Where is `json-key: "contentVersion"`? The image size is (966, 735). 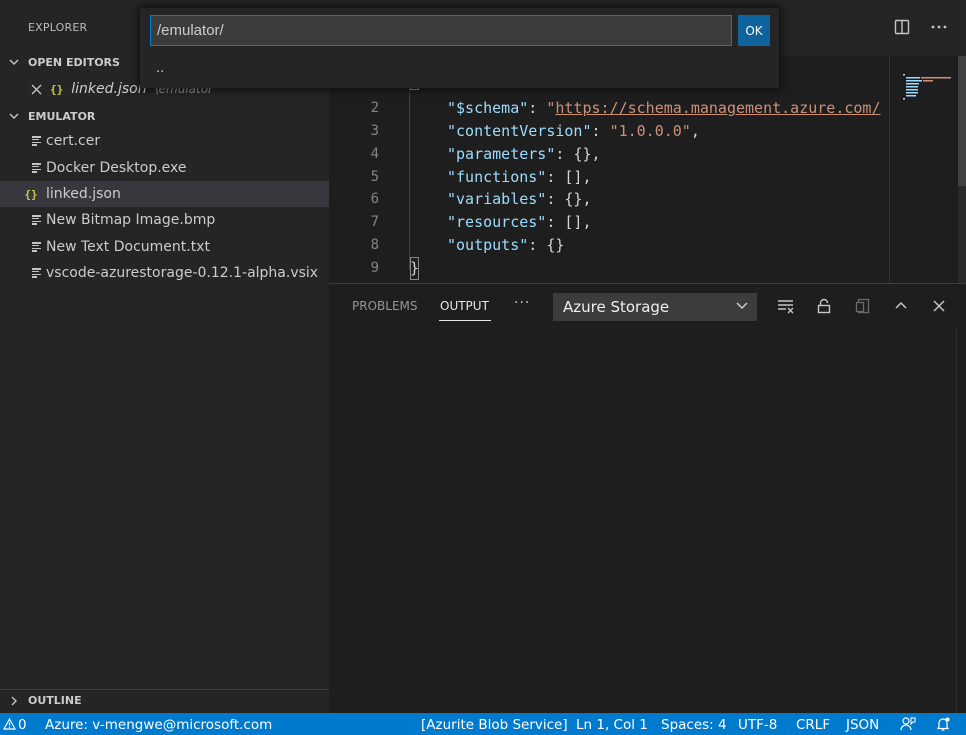 json-key: "contentVersion" is located at coordinates (519, 131).